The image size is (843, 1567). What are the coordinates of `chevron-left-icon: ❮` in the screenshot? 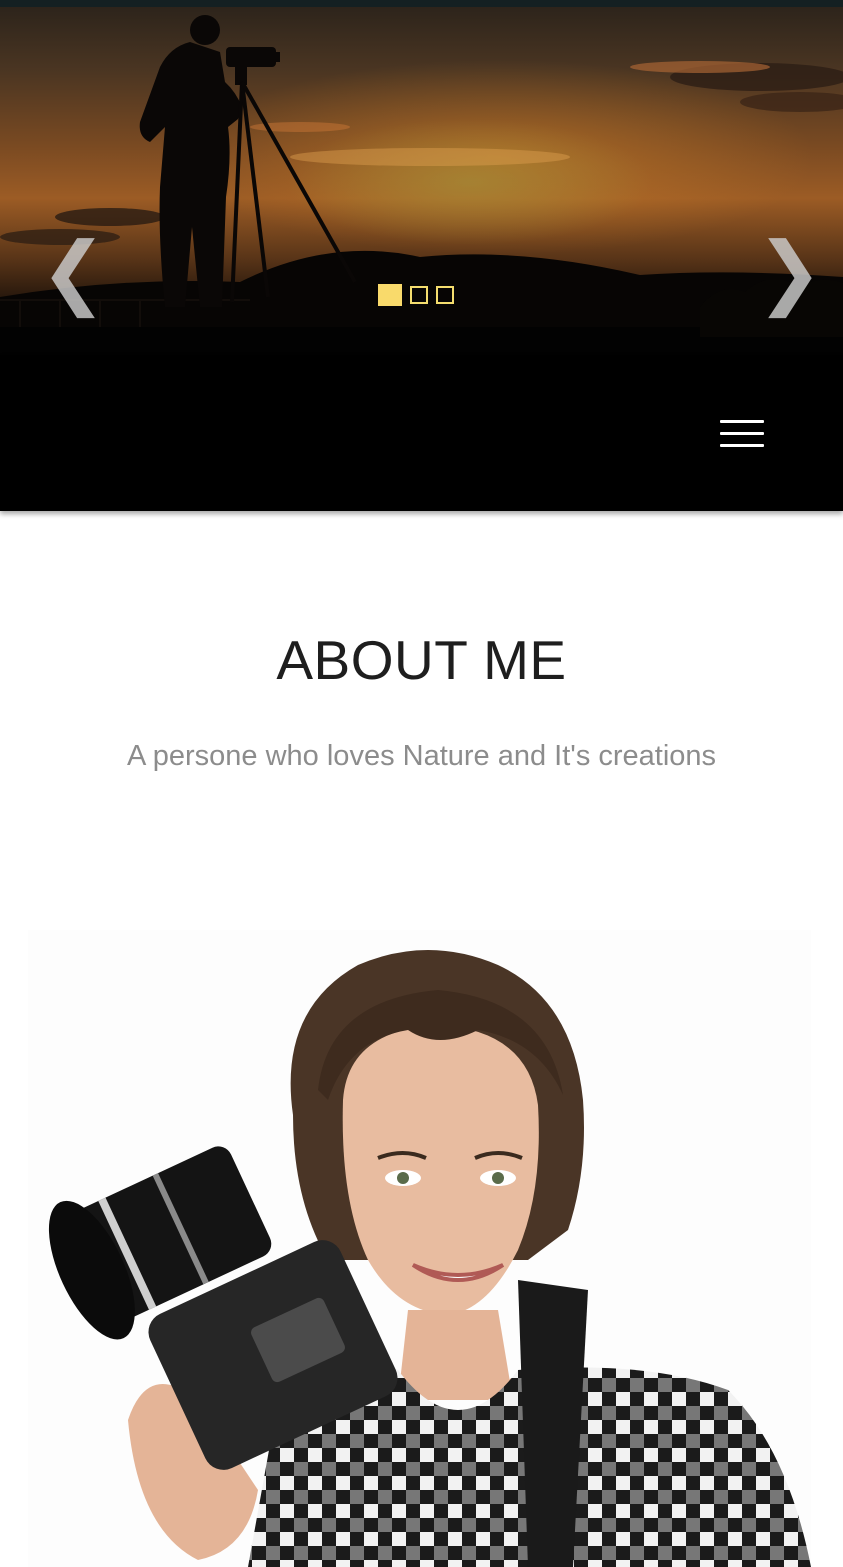 It's located at (73, 271).